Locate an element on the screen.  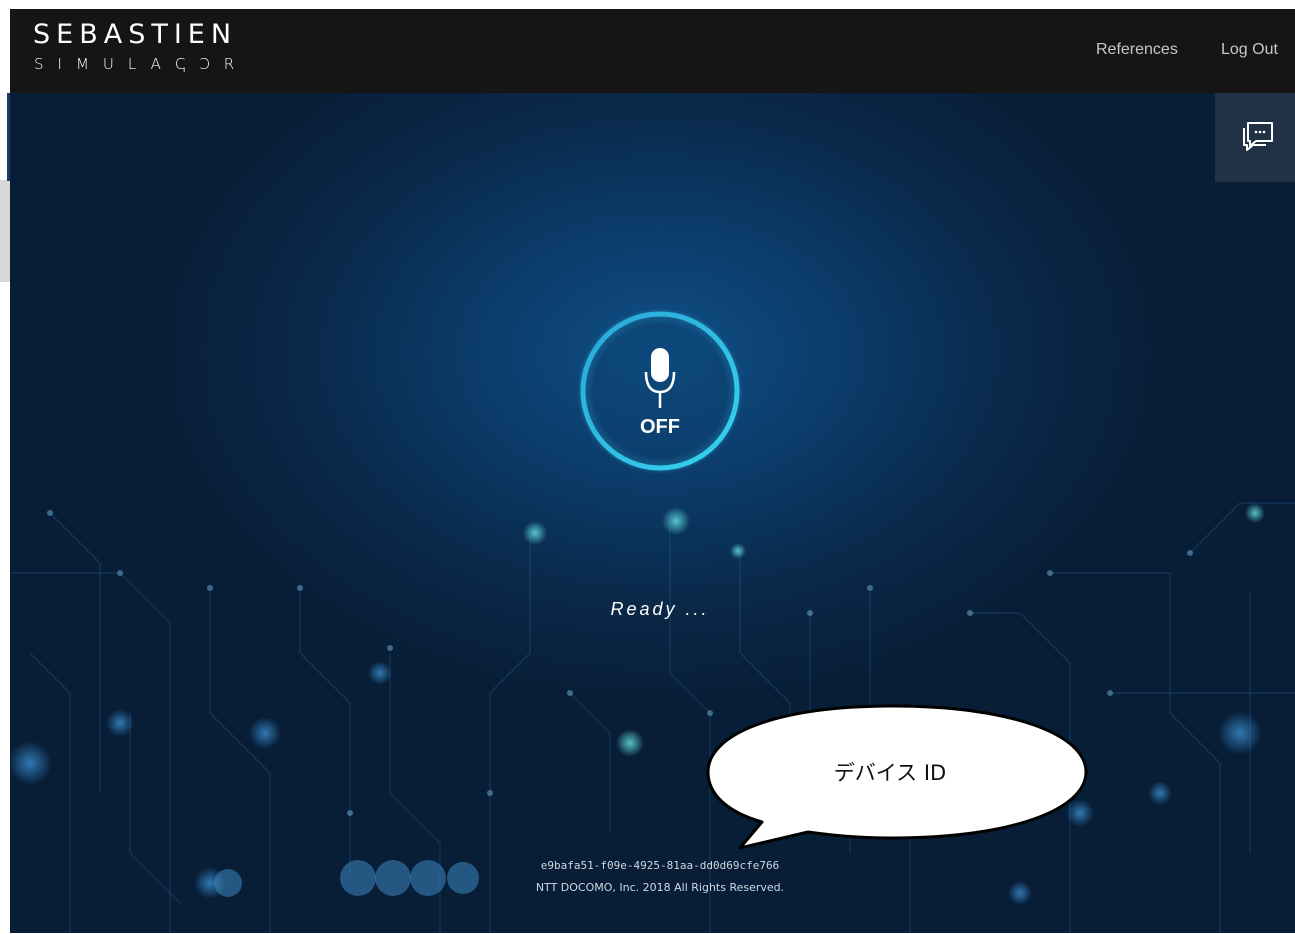
device-id-text: e9bafa51-f09e-4925-81aa-dd0d69cfe766 is located at coordinates (660, 865).